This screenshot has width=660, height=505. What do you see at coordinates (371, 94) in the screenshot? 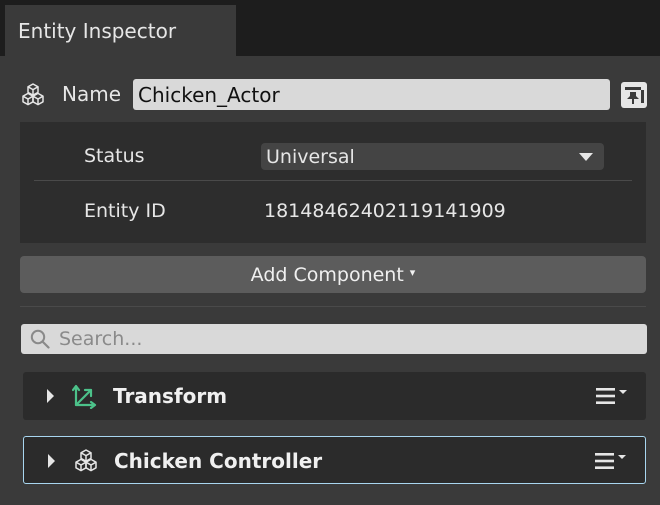
I see `entity-name-input` at bounding box center [371, 94].